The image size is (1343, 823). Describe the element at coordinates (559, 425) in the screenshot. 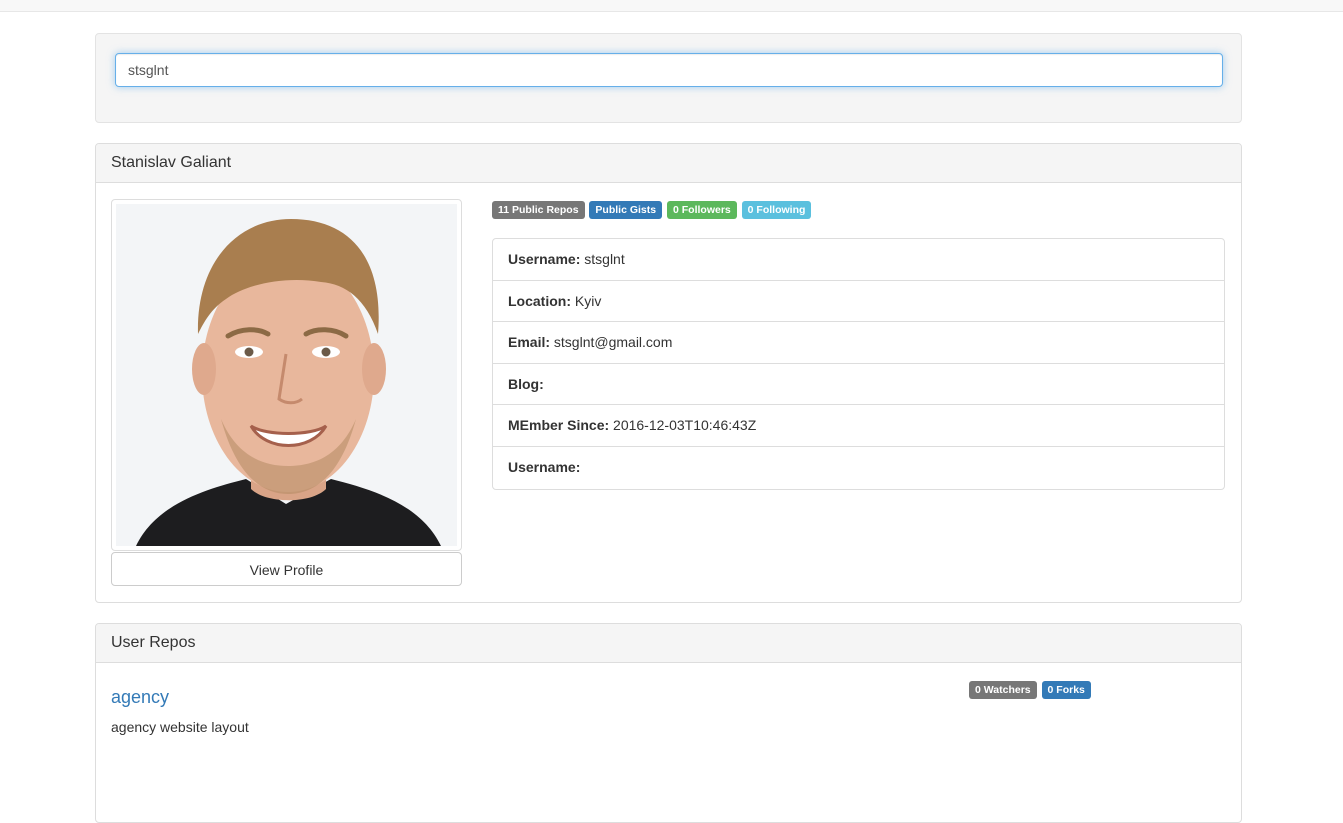

I see `detail-label: MEmber Since:` at that location.